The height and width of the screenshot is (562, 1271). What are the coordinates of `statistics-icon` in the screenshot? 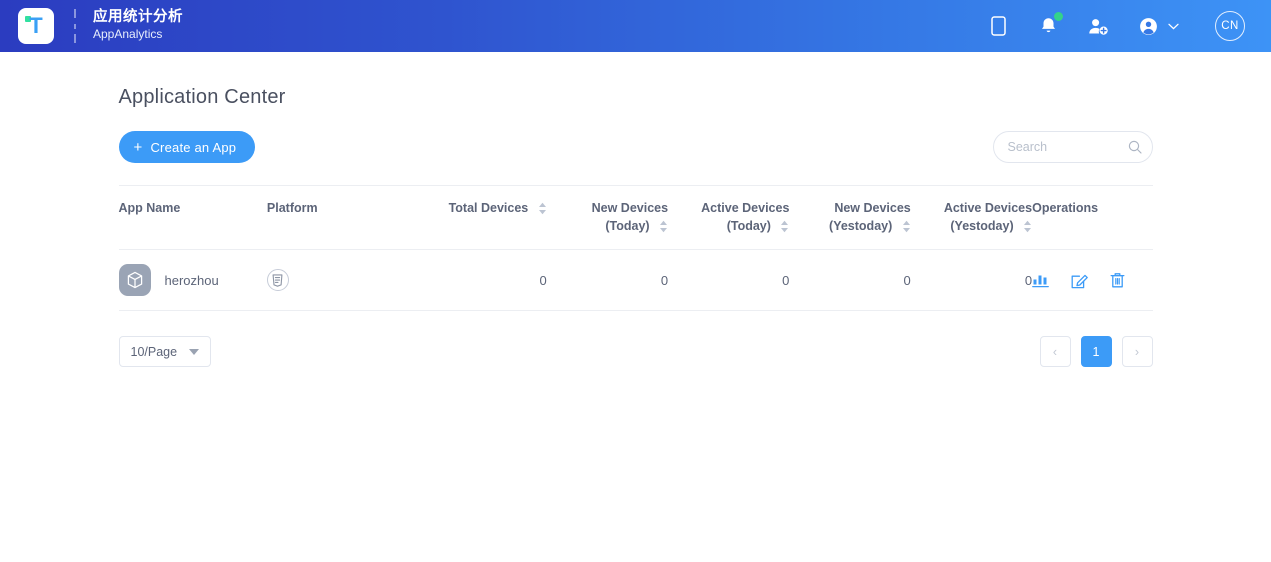 It's located at (1040, 280).